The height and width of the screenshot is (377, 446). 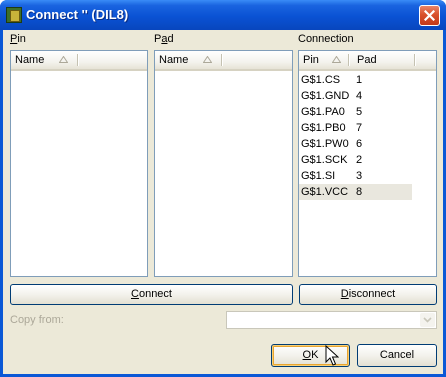 What do you see at coordinates (18, 39) in the screenshot?
I see `pin-group-label: Pin` at bounding box center [18, 39].